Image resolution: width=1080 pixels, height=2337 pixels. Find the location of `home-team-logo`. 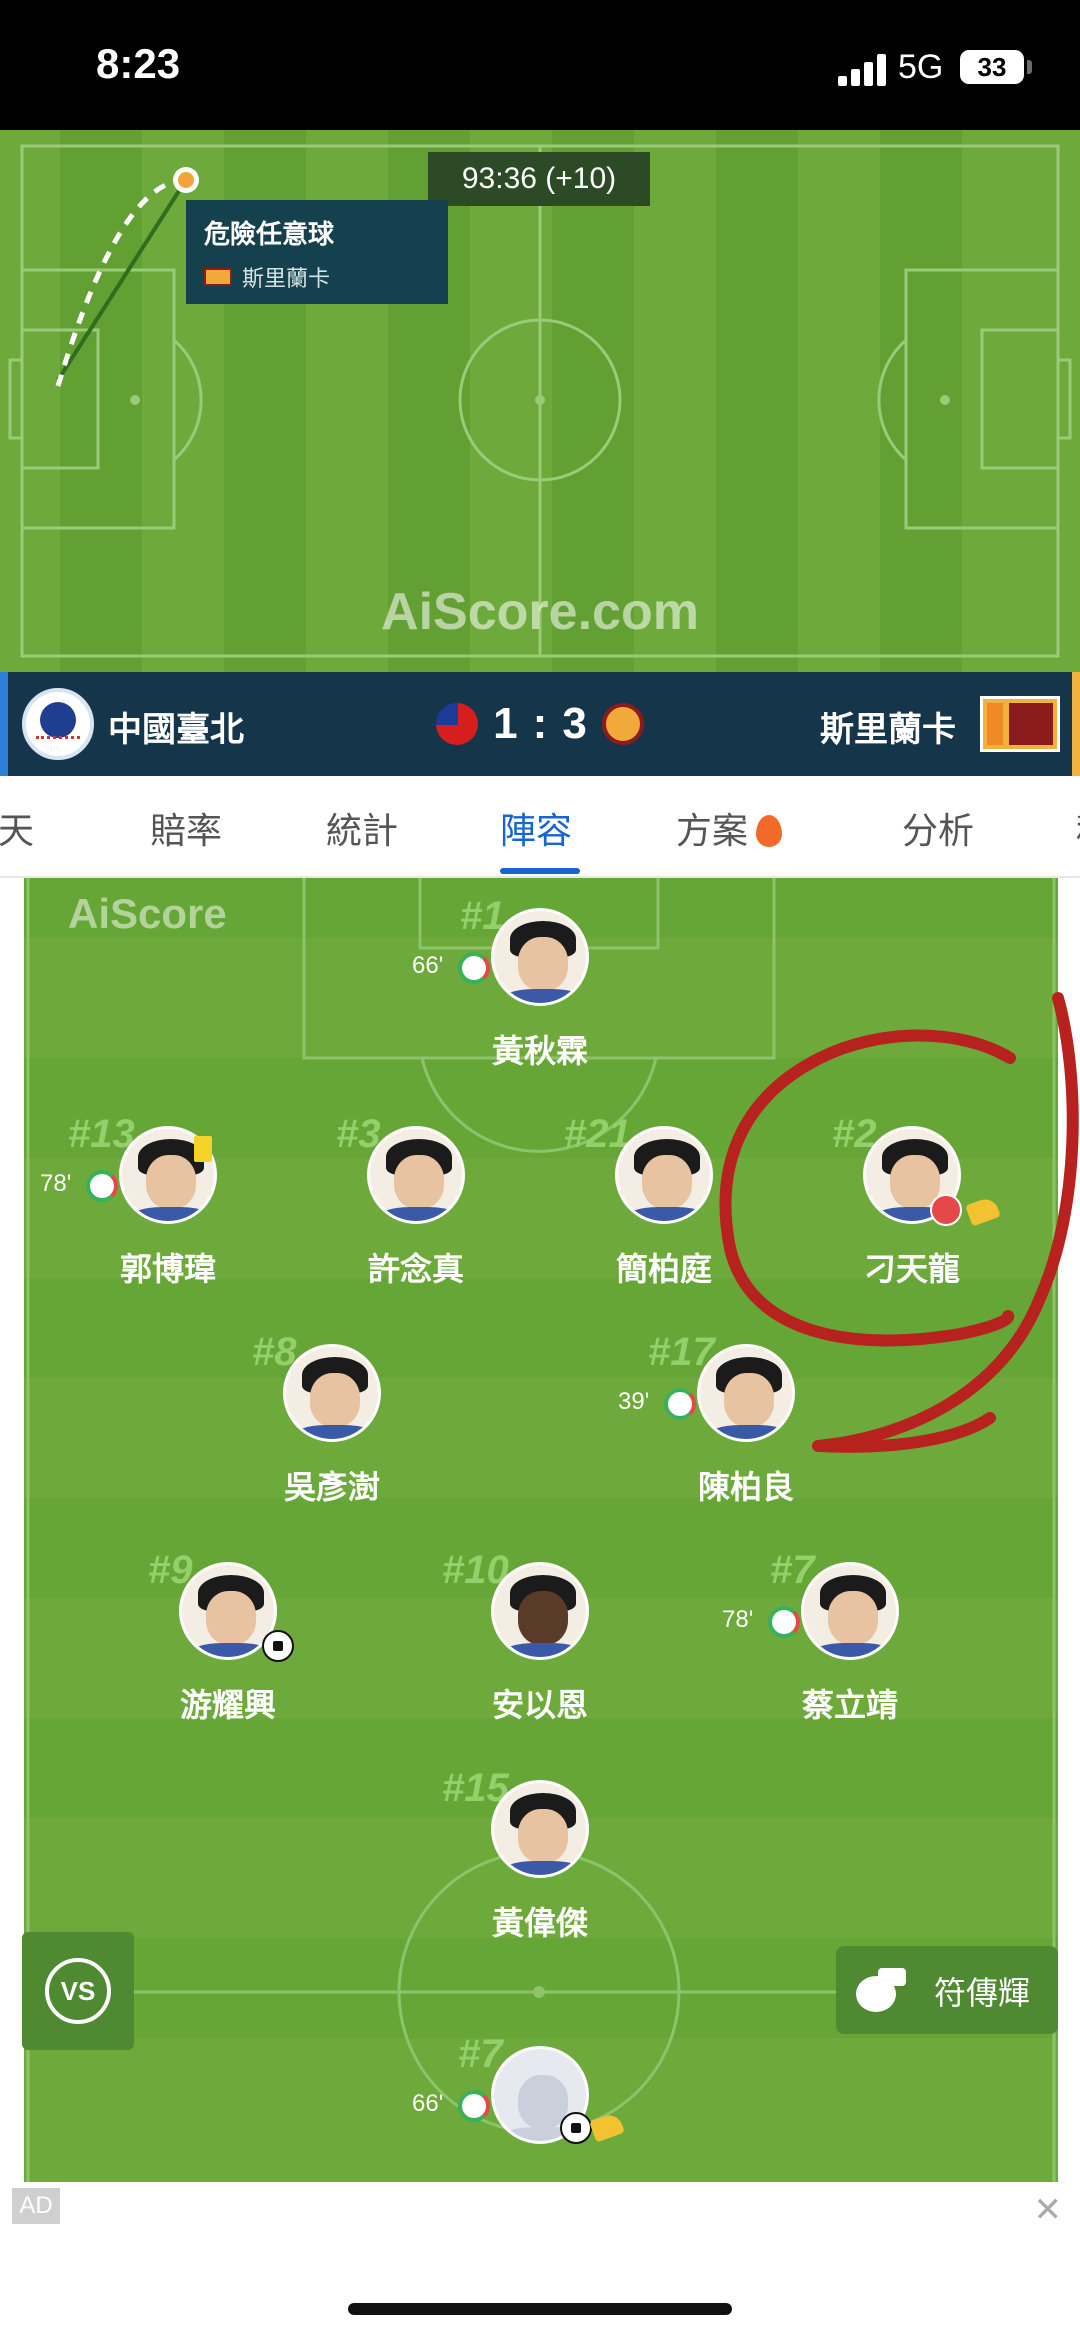

home-team-logo is located at coordinates (58, 724).